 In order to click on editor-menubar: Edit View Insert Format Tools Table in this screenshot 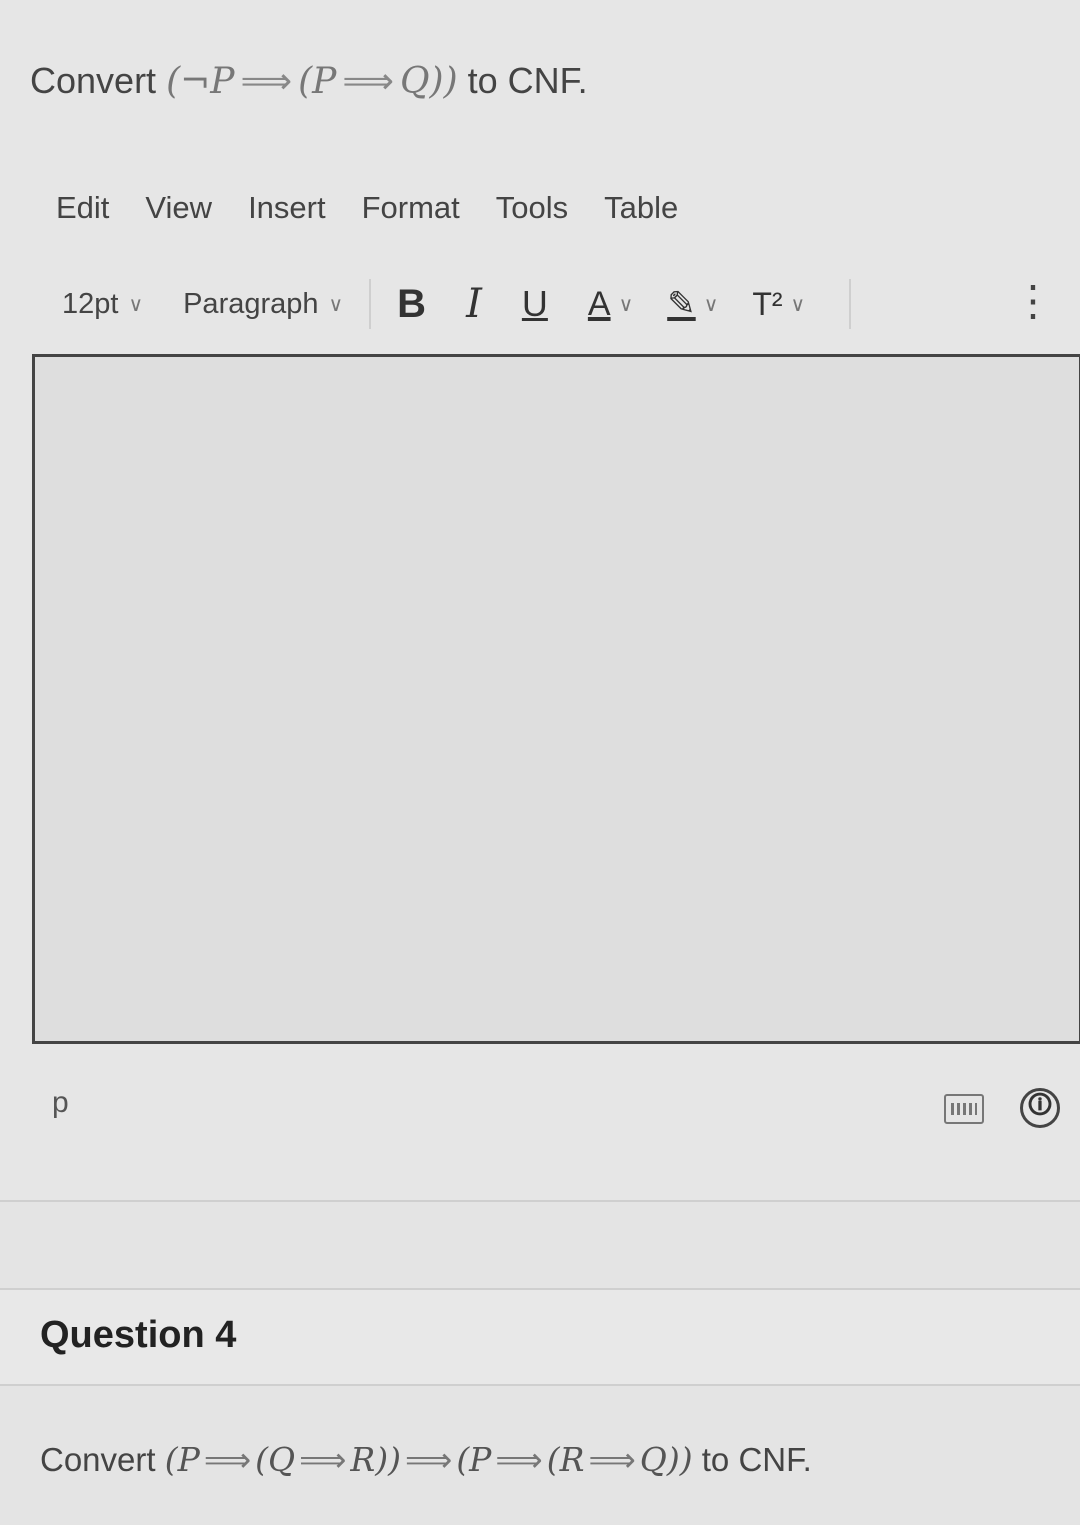, I will do `click(385, 208)`.